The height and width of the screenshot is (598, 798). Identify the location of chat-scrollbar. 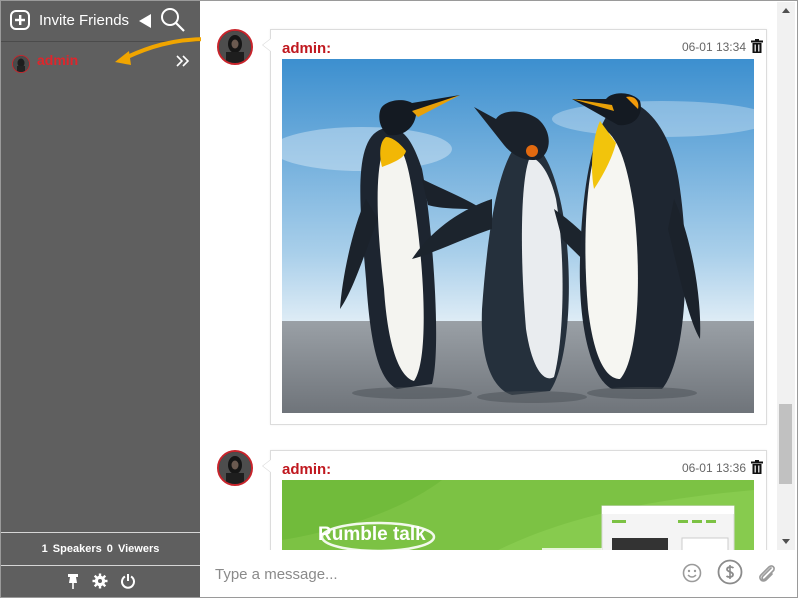
(786, 276).